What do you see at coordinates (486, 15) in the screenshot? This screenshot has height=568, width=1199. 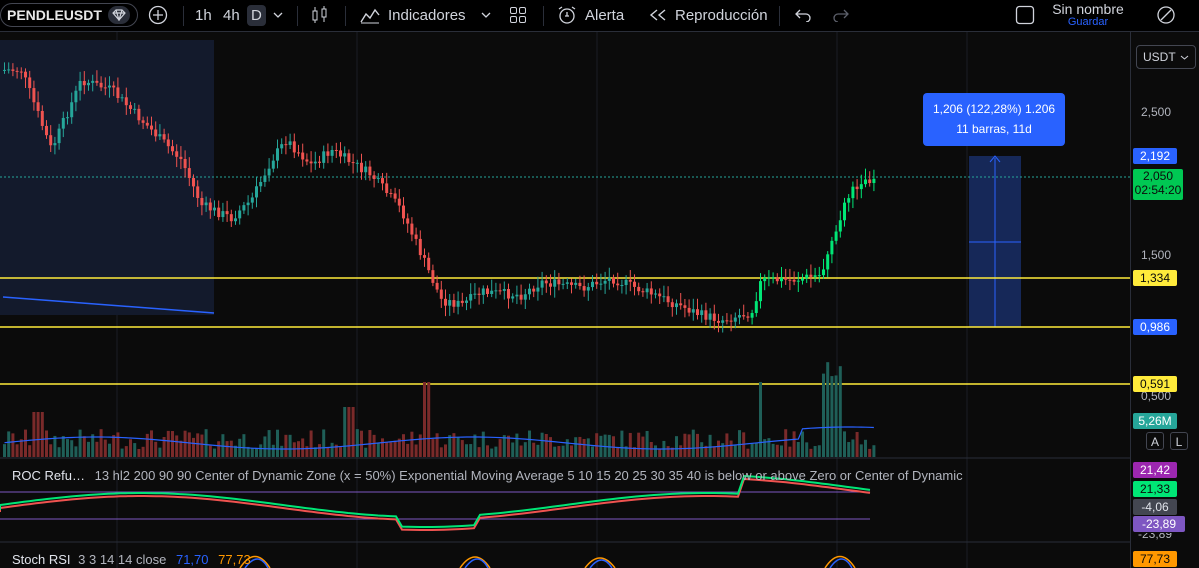 I see `indicators-dropdown` at bounding box center [486, 15].